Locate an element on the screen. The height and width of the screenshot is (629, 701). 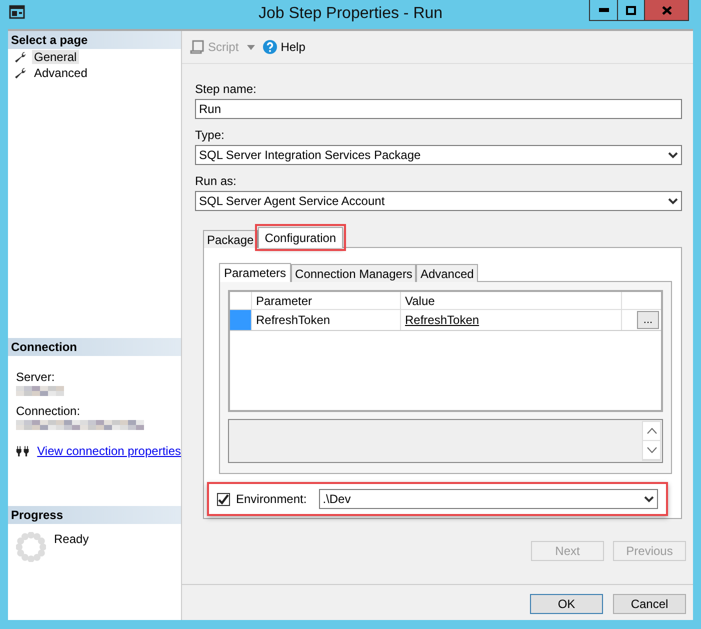
ok-button: OK is located at coordinates (566, 604).